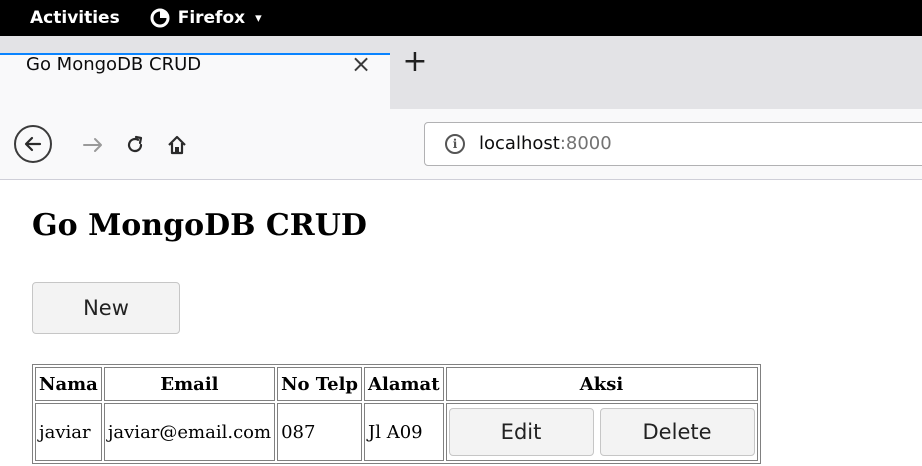 This screenshot has width=922, height=466. I want to click on arrow-right-icon, so click(92, 145).